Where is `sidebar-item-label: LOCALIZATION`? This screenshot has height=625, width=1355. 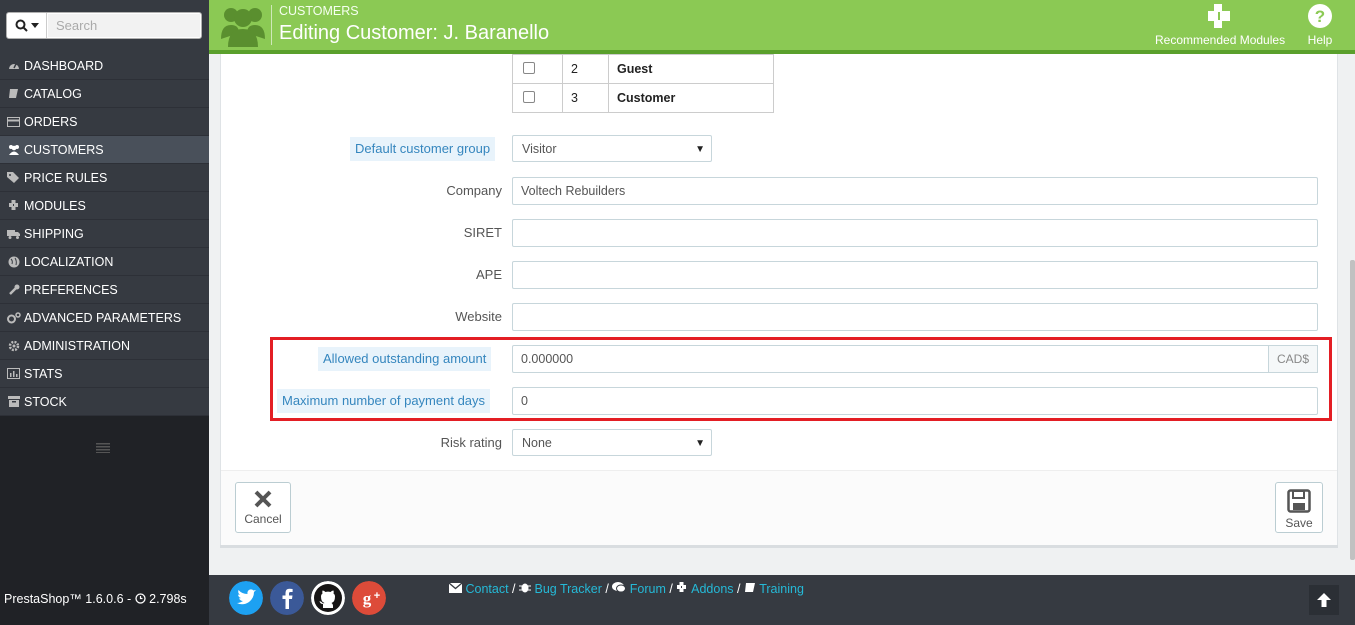
sidebar-item-label: LOCALIZATION is located at coordinates (69, 261).